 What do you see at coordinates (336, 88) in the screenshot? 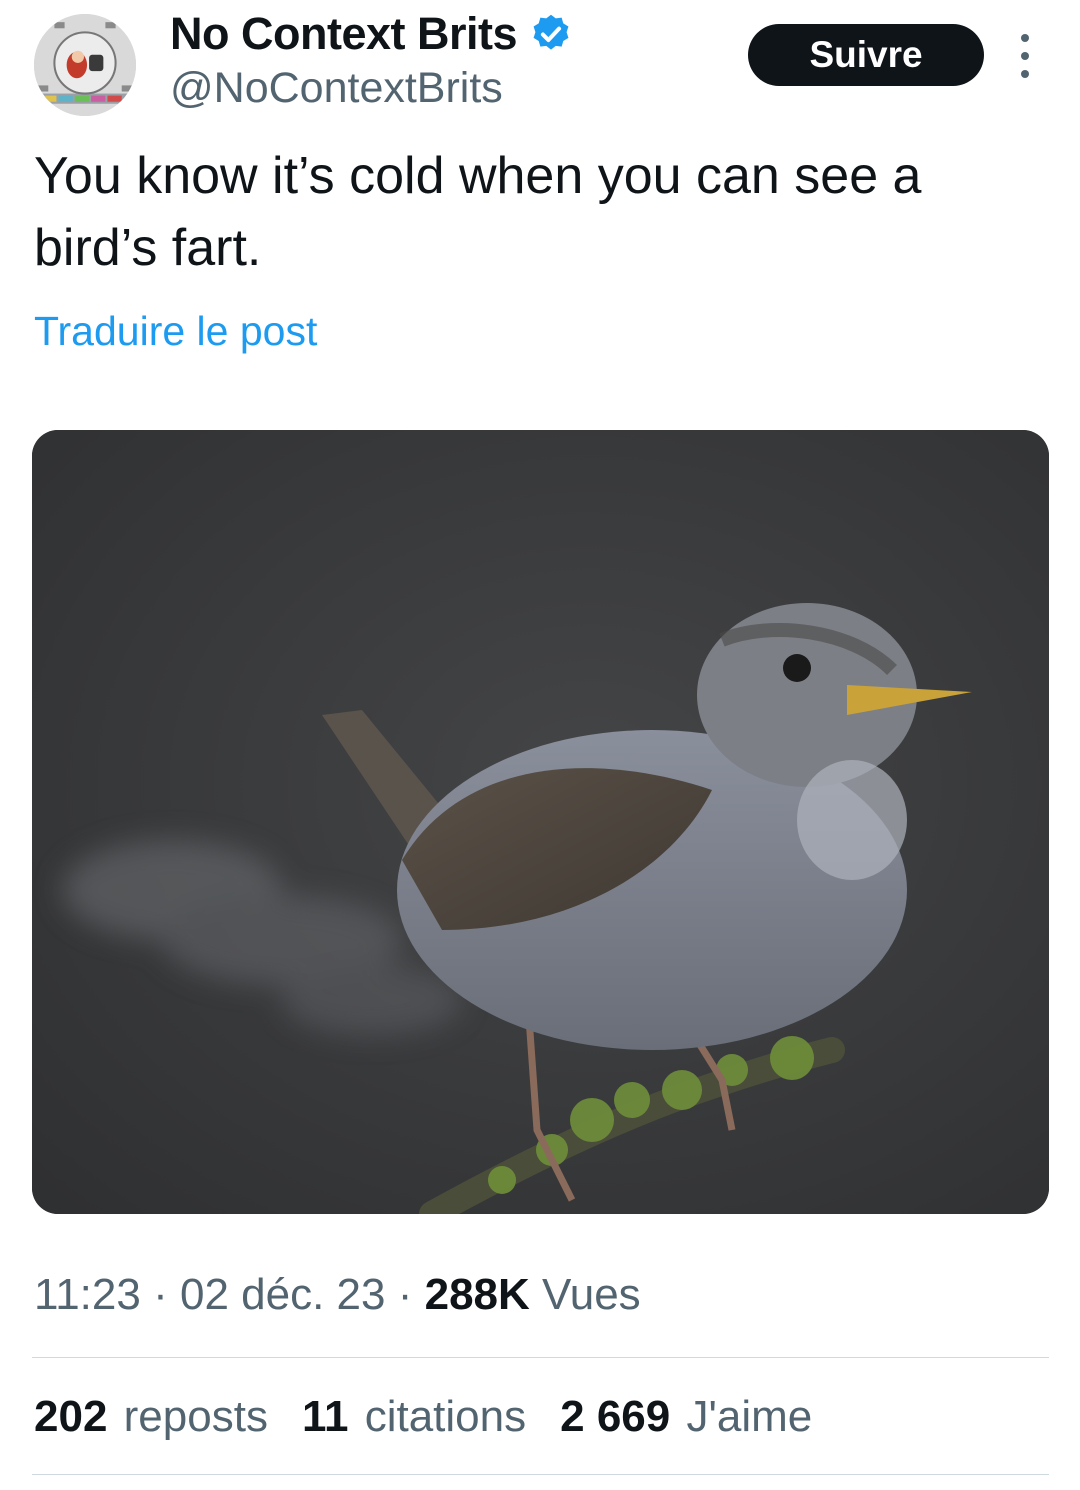
I see `author-handle: @NoContextBrits` at bounding box center [336, 88].